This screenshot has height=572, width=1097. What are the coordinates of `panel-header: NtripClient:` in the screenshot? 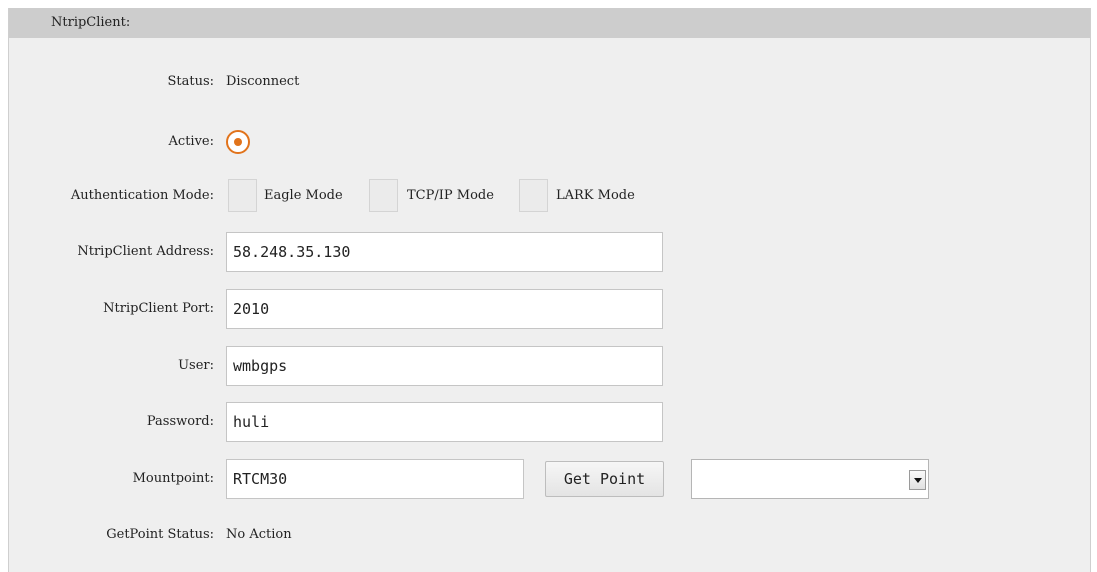 It's located at (549, 23).